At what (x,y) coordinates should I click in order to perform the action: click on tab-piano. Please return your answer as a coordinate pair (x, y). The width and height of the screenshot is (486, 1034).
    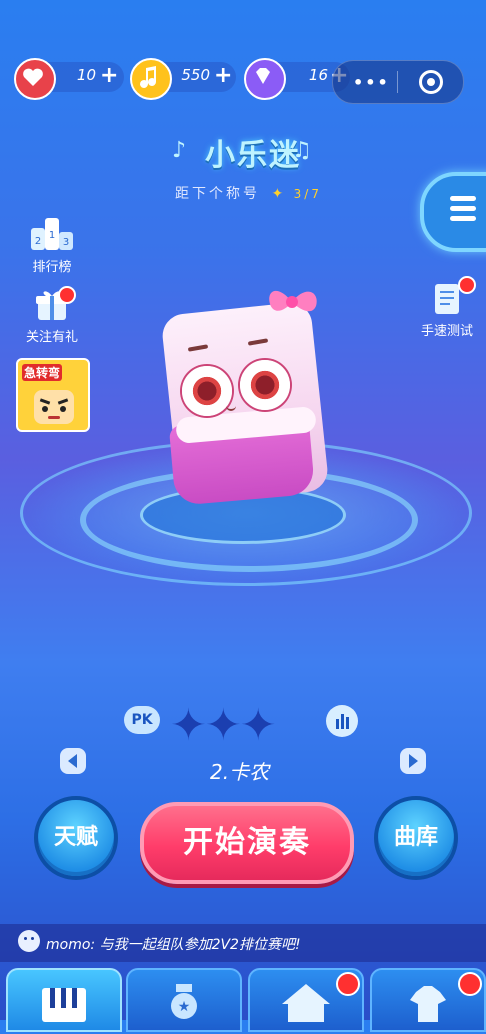
    Looking at the image, I should click on (64, 1000).